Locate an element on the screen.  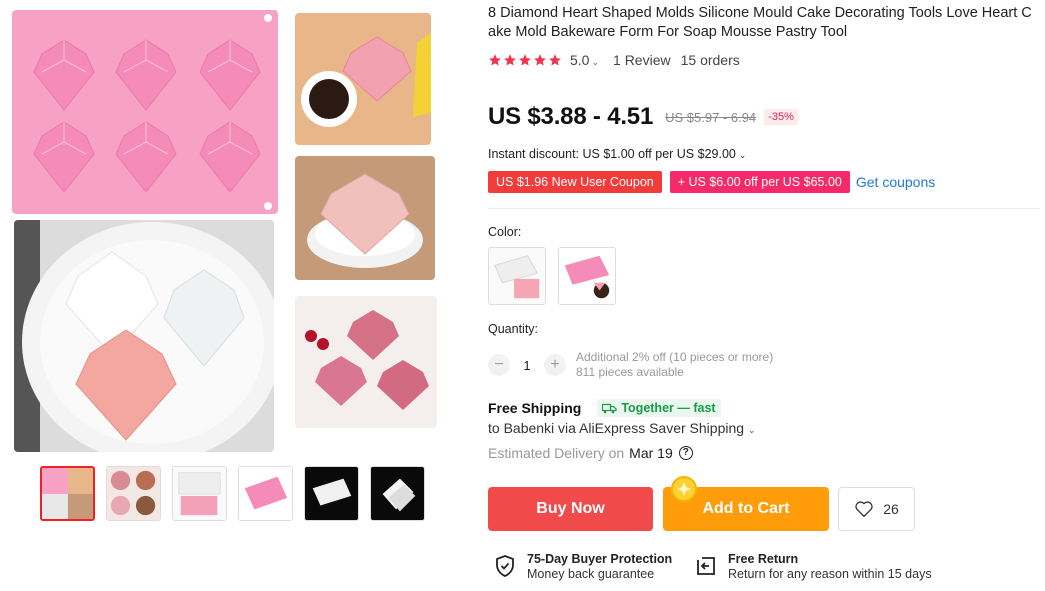
pink-mold-angle-thumb is located at coordinates (265, 493).